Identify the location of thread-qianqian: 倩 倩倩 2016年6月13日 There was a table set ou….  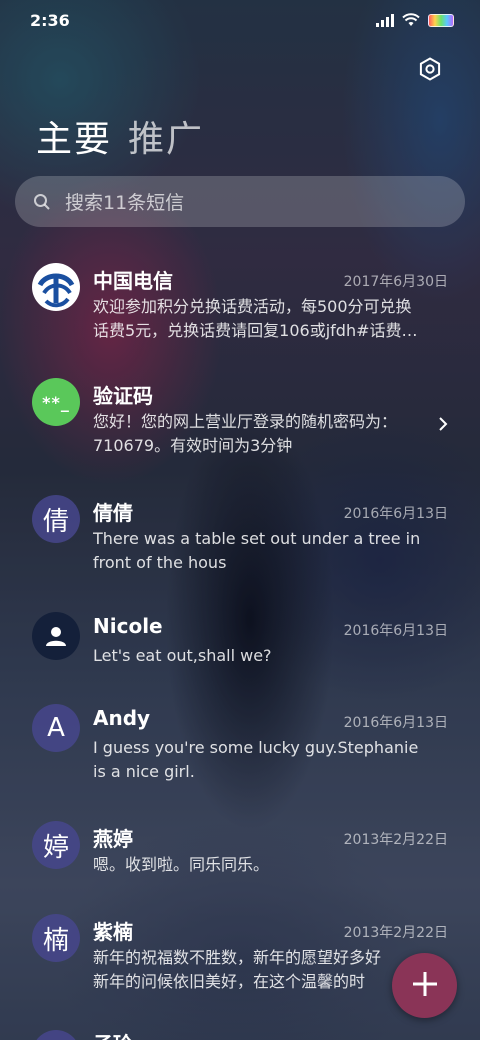
(240, 544).